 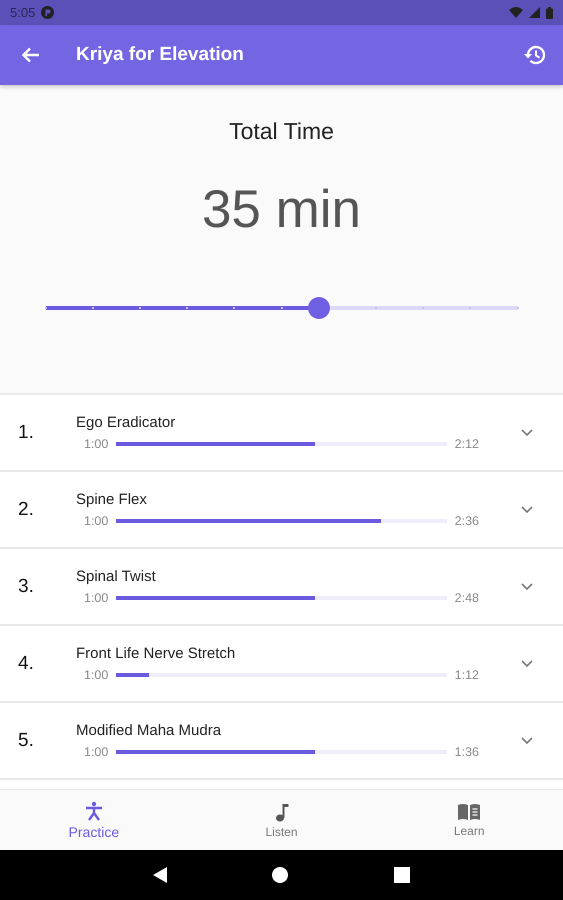 I want to click on exercise-number: 2., so click(x=26, y=509).